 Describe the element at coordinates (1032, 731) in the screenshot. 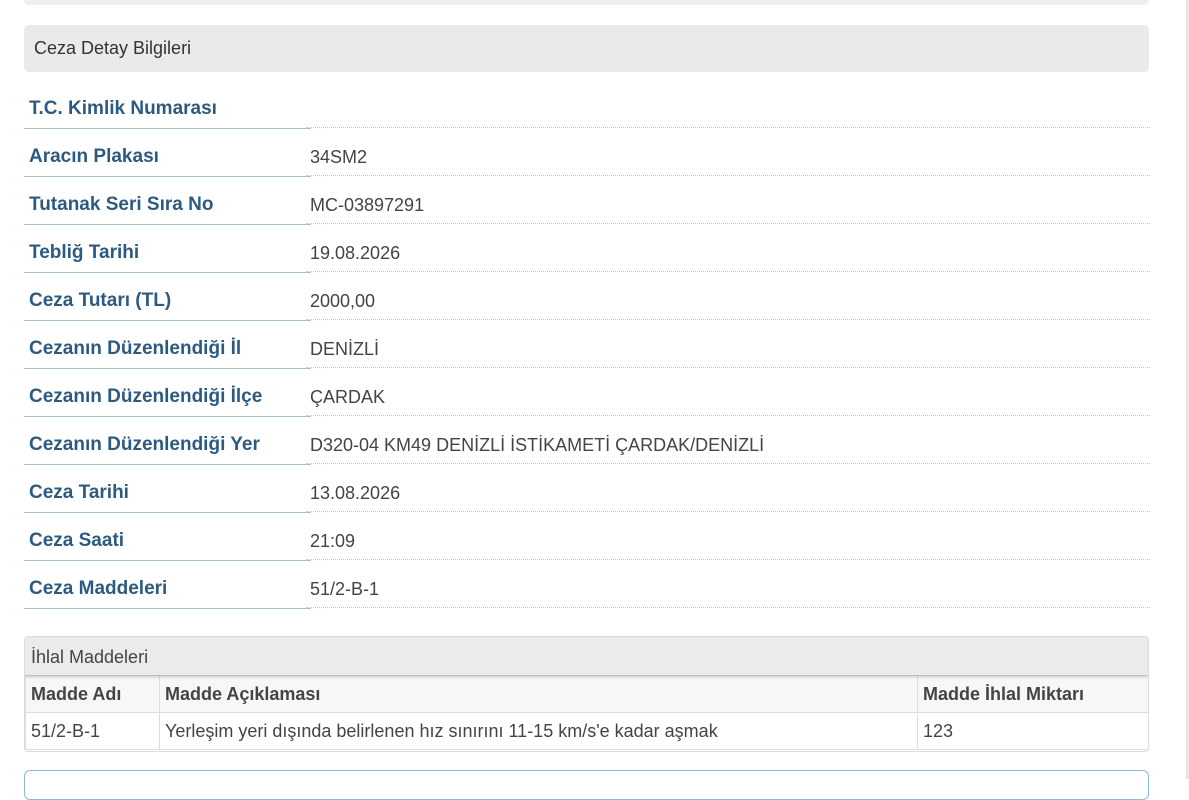

I see `cell-ihlal-miktari: 123` at that location.